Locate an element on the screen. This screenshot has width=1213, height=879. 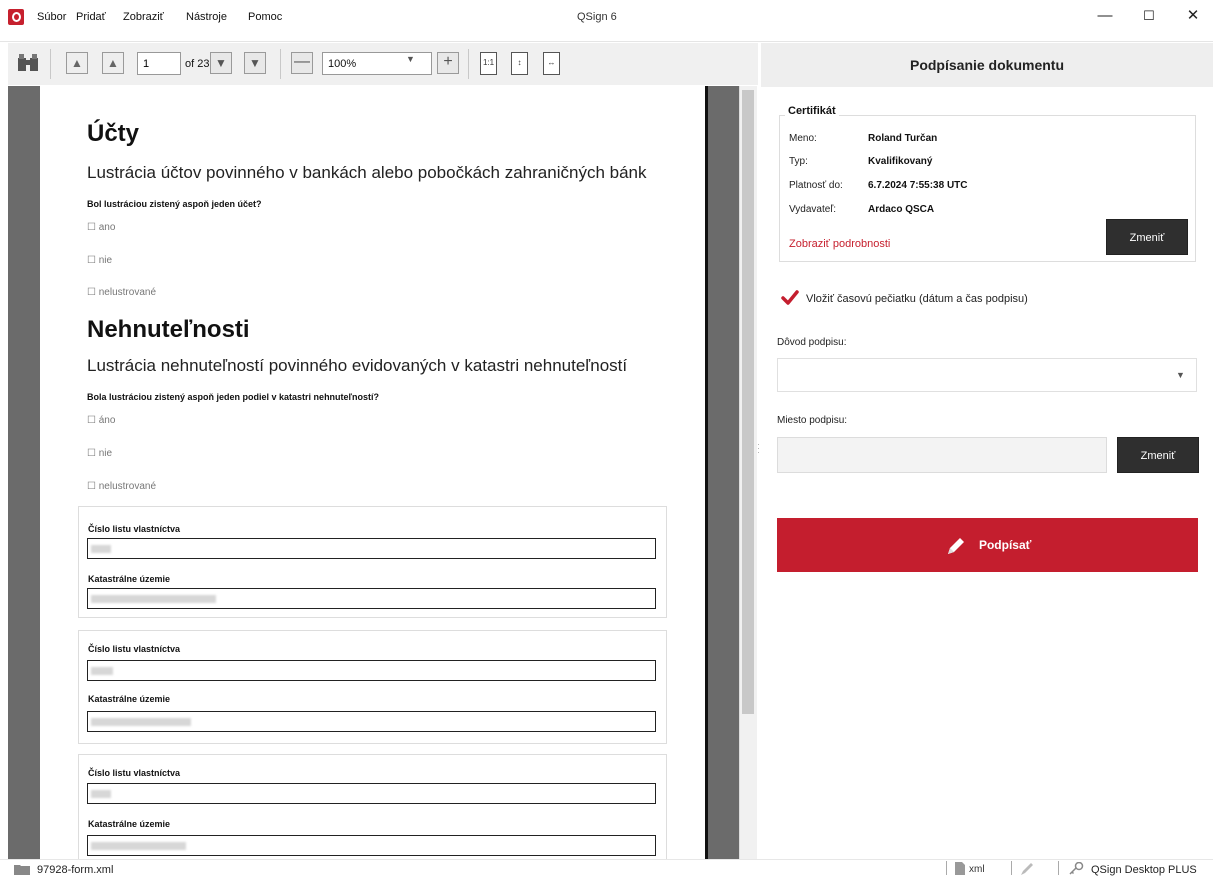
menu-nastroje: Nástroje is located at coordinates (206, 17).